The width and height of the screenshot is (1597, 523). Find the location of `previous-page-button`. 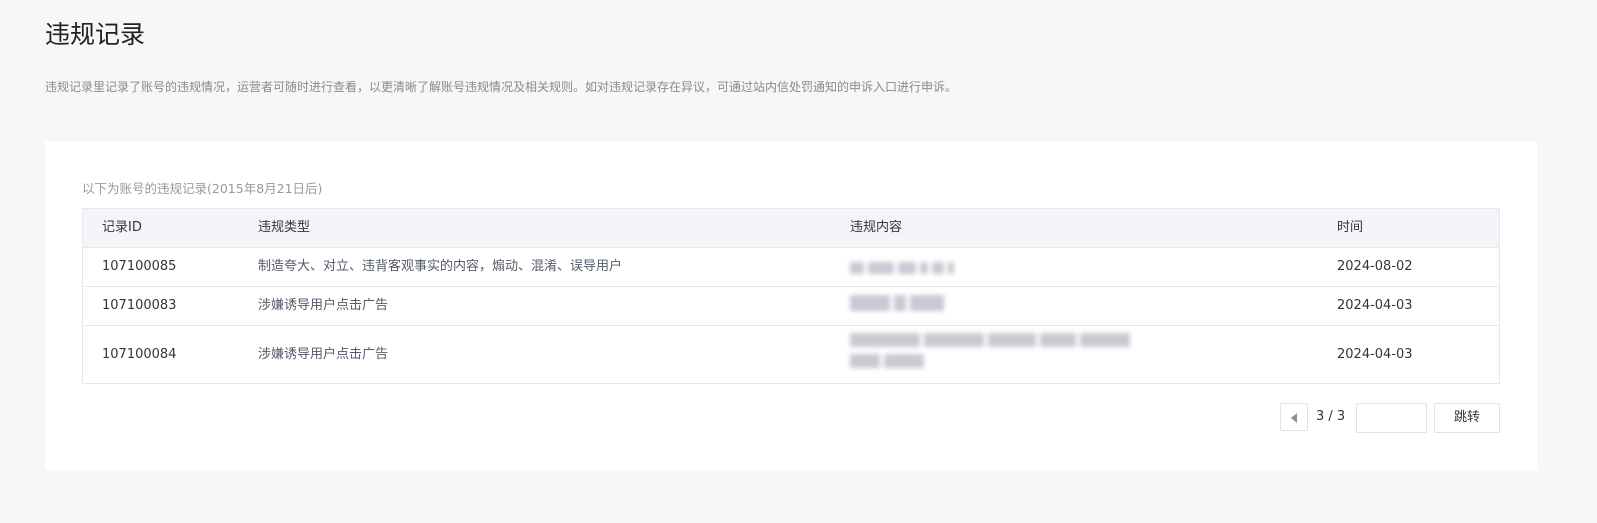

previous-page-button is located at coordinates (1294, 417).